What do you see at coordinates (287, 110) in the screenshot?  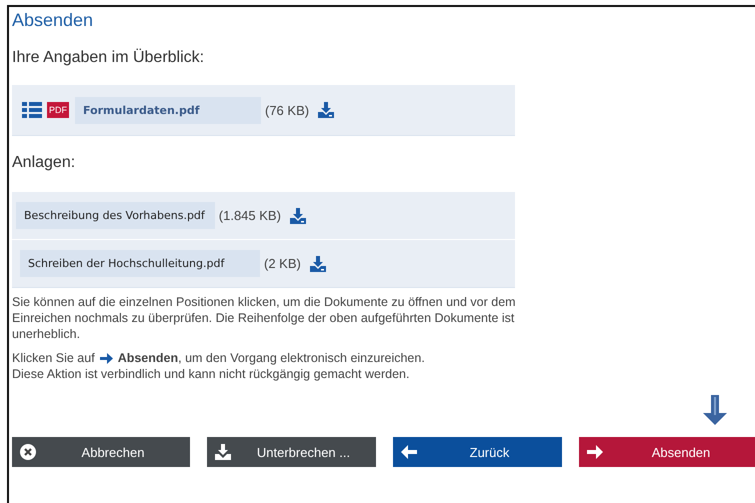 I see `file-size: (76 KB)` at bounding box center [287, 110].